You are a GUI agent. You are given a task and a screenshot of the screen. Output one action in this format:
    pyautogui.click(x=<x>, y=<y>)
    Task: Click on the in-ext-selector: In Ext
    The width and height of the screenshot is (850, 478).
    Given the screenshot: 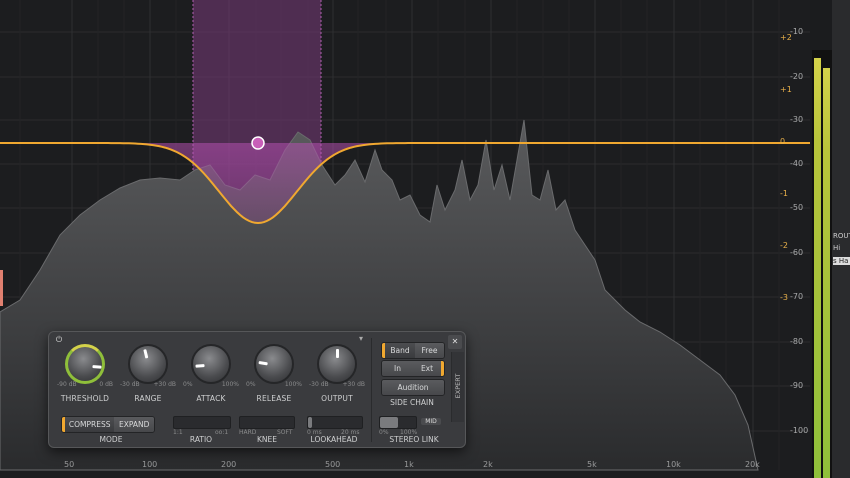 What is the action you would take?
    pyautogui.click(x=413, y=368)
    